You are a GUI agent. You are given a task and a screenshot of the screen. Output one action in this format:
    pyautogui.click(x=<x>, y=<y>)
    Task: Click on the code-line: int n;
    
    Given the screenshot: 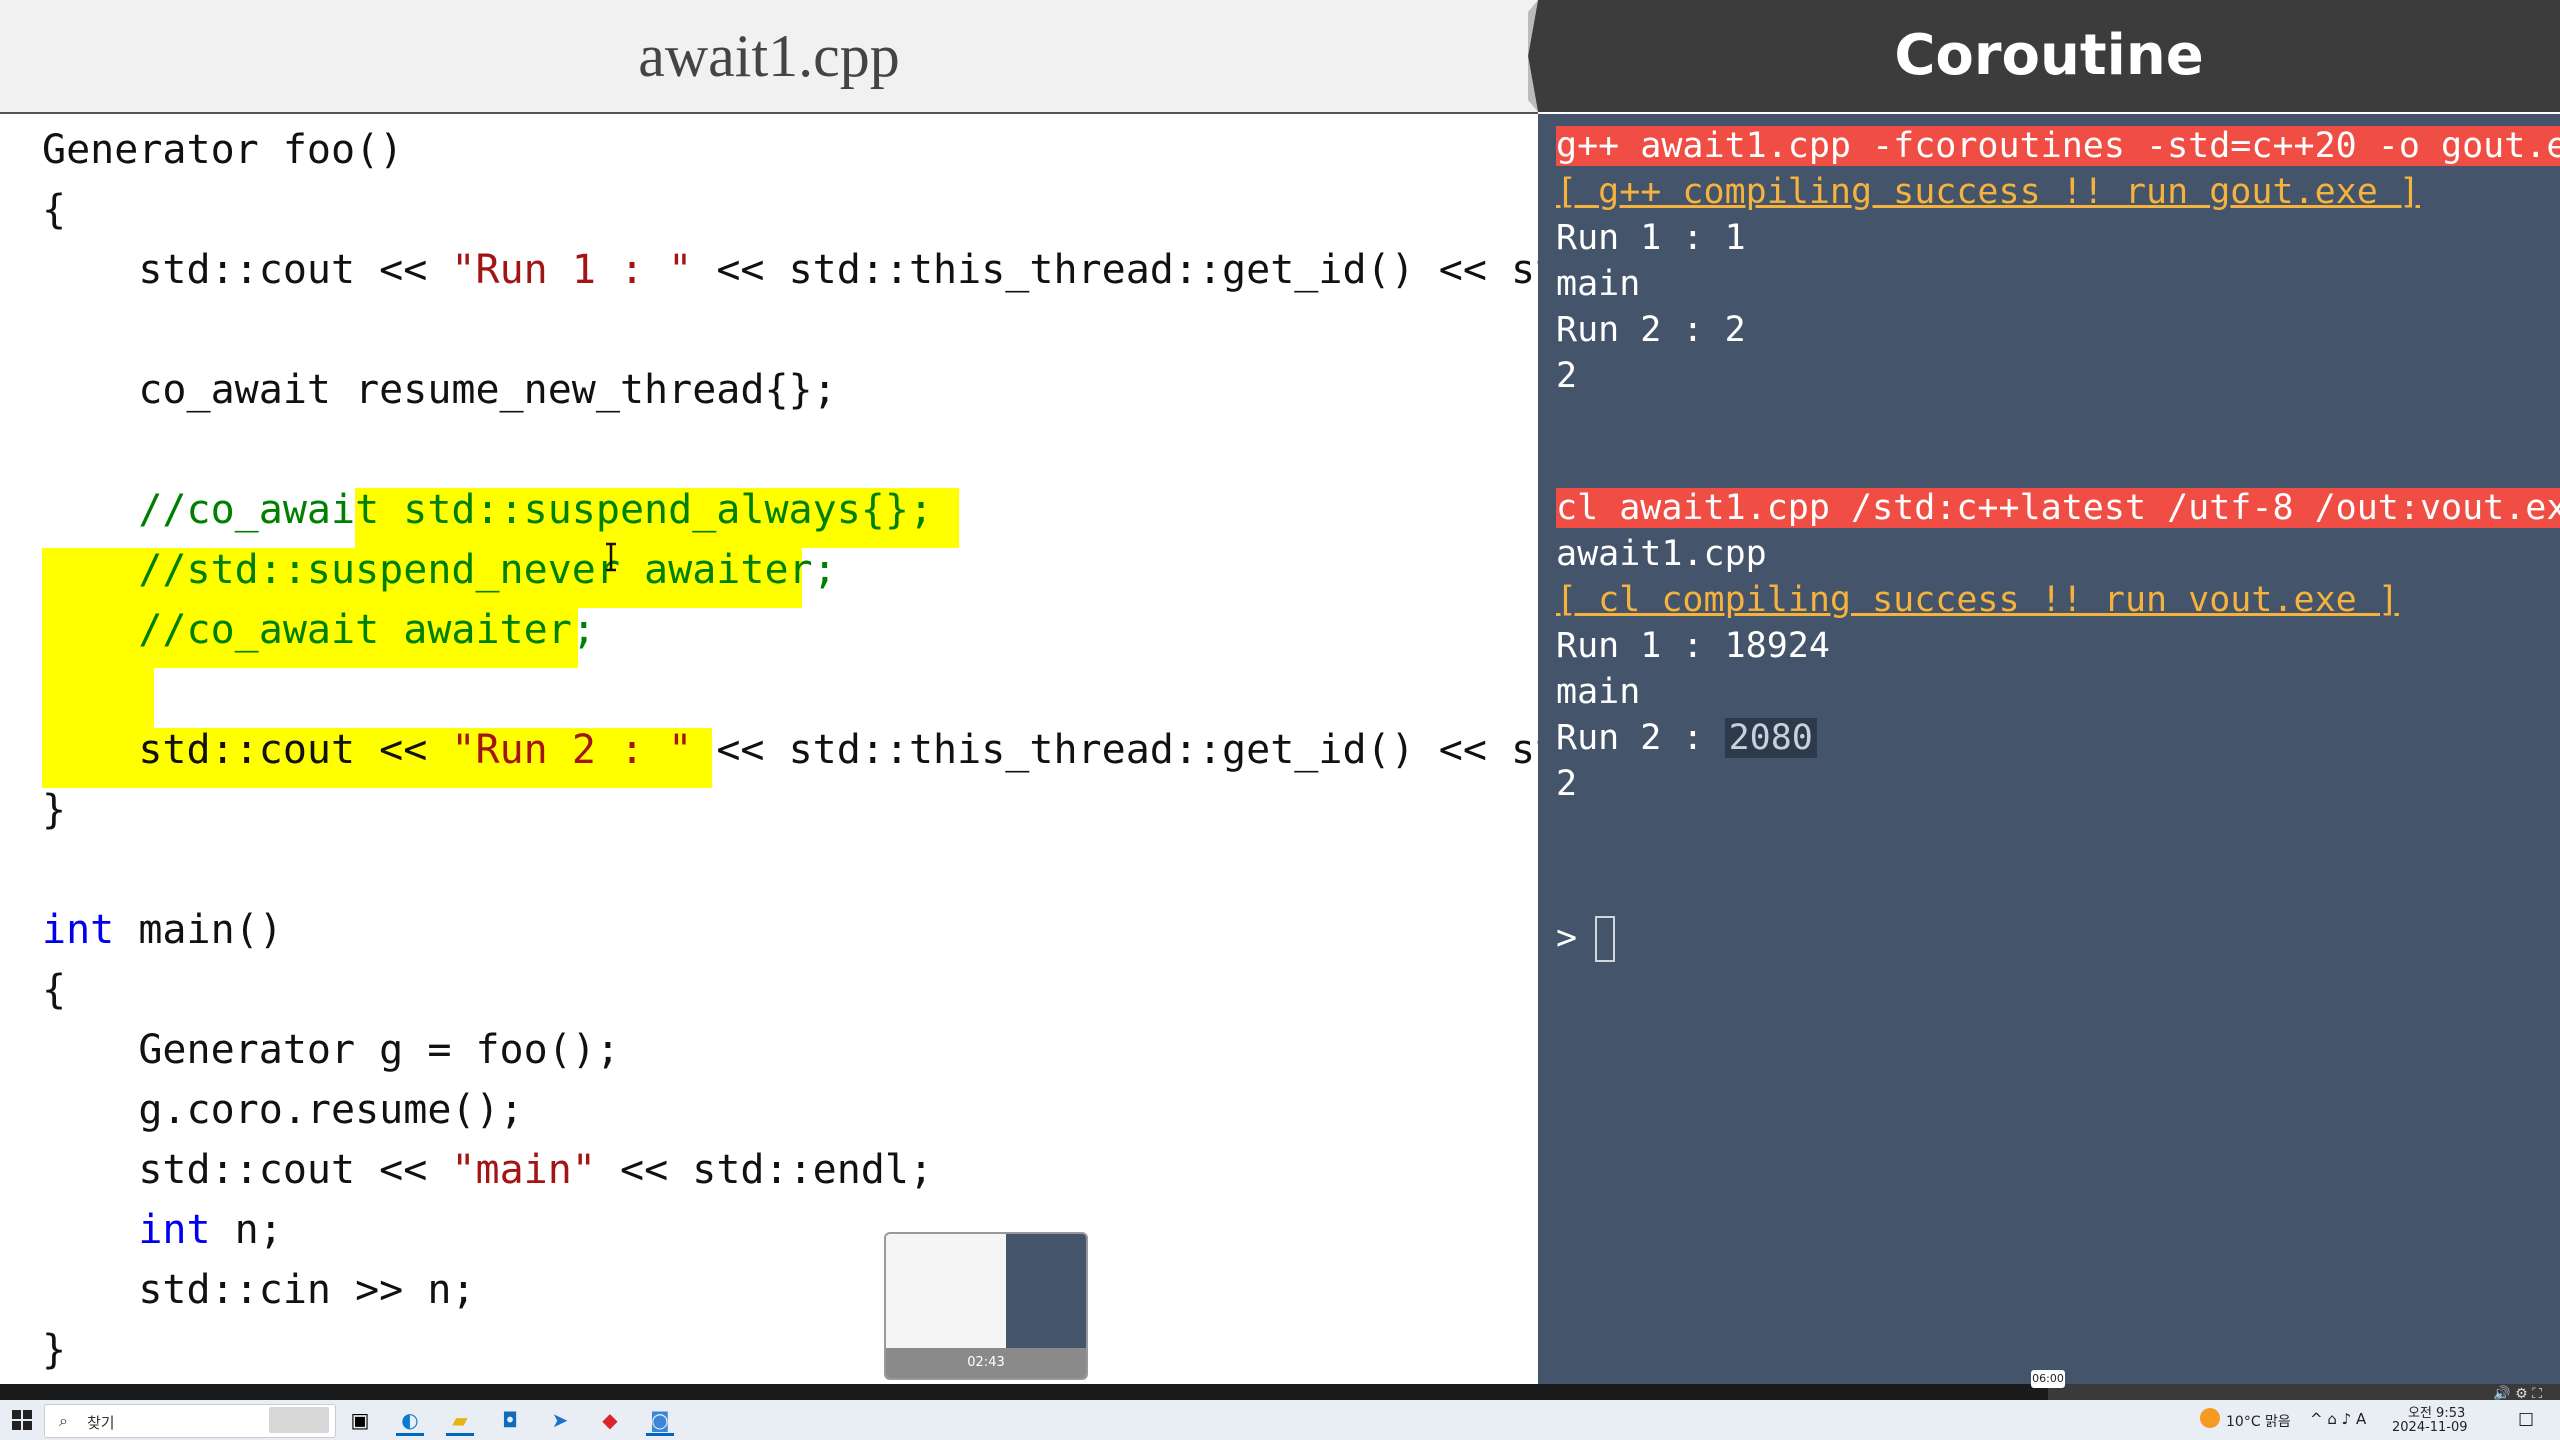 What is the action you would take?
    pyautogui.click(x=210, y=1230)
    